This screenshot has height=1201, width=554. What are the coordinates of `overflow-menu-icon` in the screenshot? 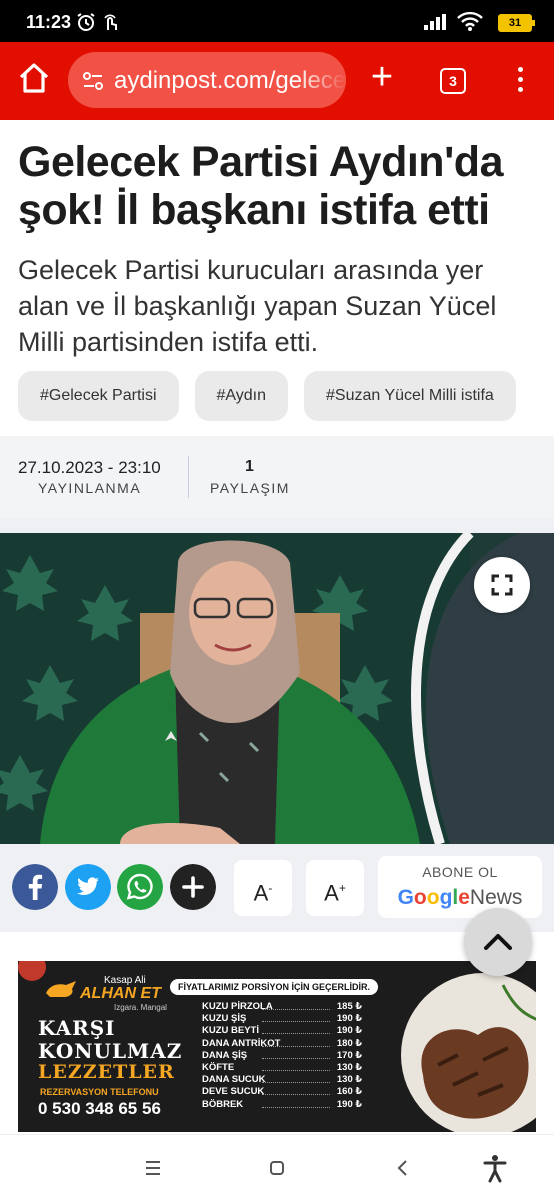 It's located at (520, 80).